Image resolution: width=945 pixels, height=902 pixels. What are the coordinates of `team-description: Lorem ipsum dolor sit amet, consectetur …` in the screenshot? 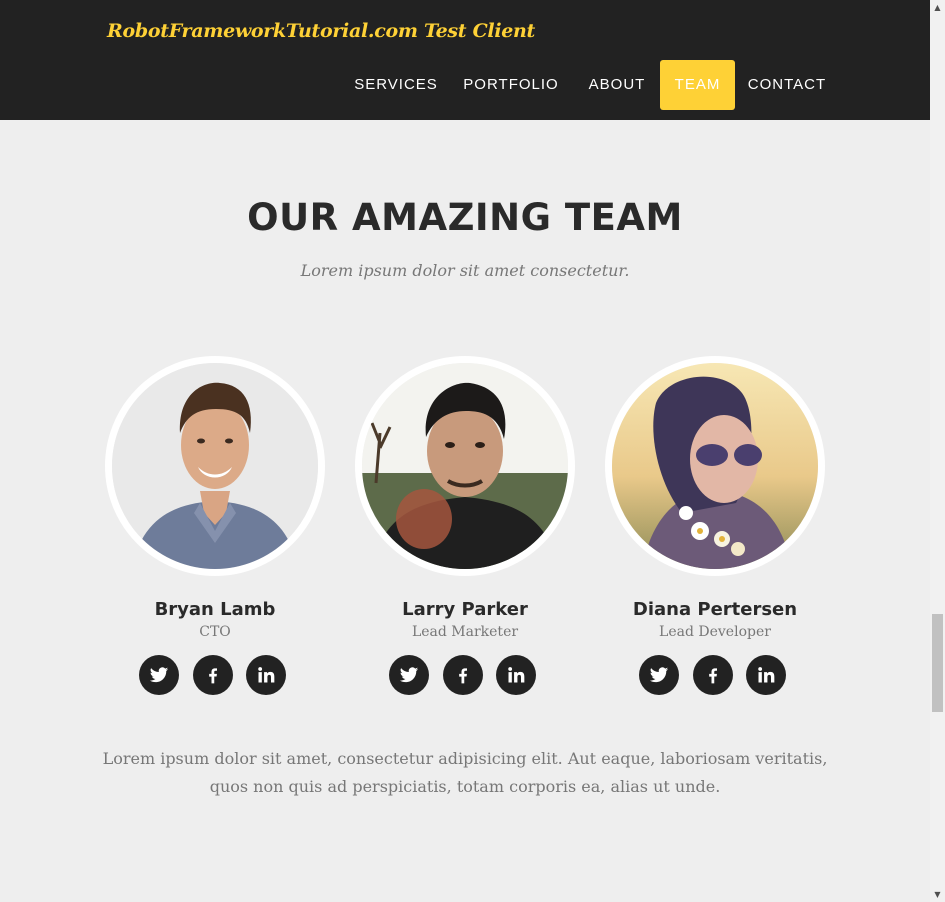 It's located at (465, 772).